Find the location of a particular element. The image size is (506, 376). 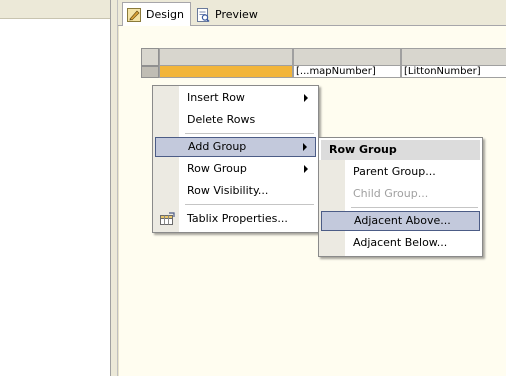

tablix-corner-handle is located at coordinates (150, 57).